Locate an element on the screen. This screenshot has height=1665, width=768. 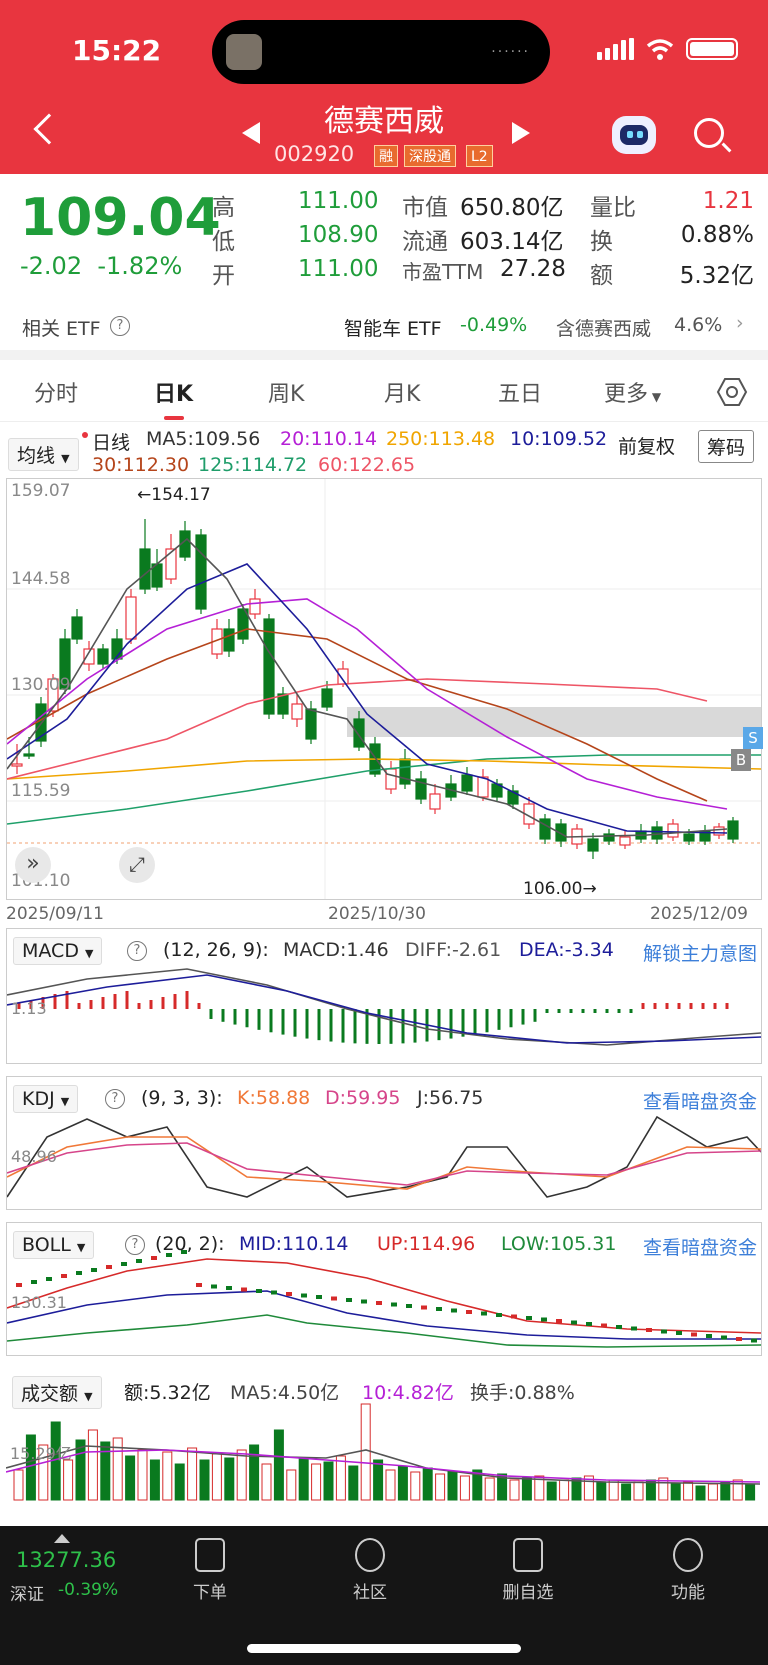
search-icon is located at coordinates (709, 133).